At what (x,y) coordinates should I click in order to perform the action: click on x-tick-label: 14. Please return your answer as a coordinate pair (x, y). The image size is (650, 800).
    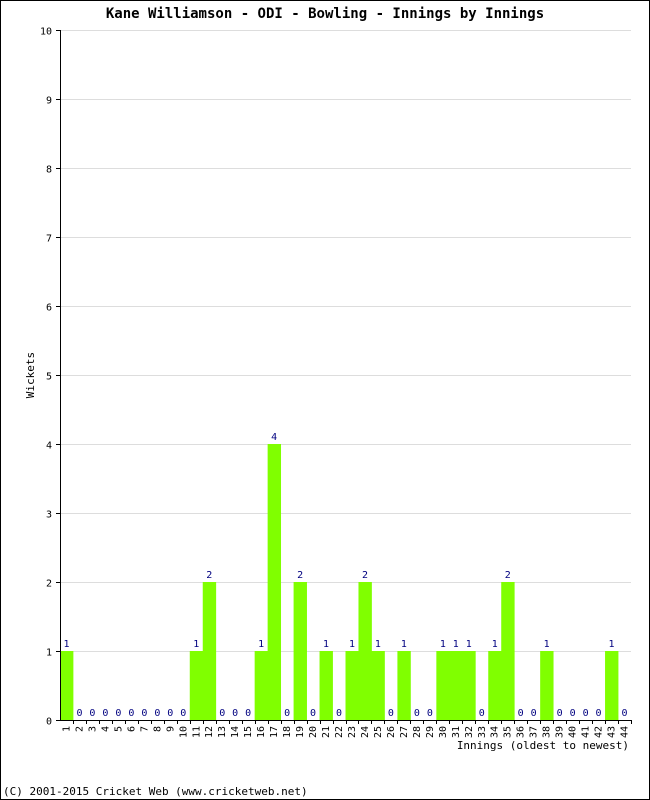
    Looking at the image, I should click on (235, 732).